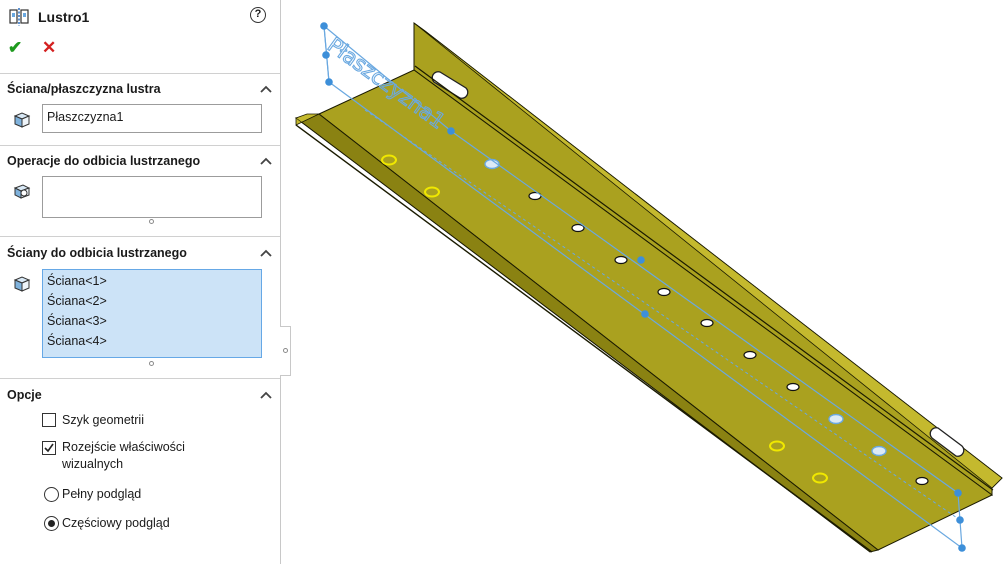 This screenshot has width=1008, height=564. I want to click on collapse-plane-chevron-up-icon, so click(266, 89).